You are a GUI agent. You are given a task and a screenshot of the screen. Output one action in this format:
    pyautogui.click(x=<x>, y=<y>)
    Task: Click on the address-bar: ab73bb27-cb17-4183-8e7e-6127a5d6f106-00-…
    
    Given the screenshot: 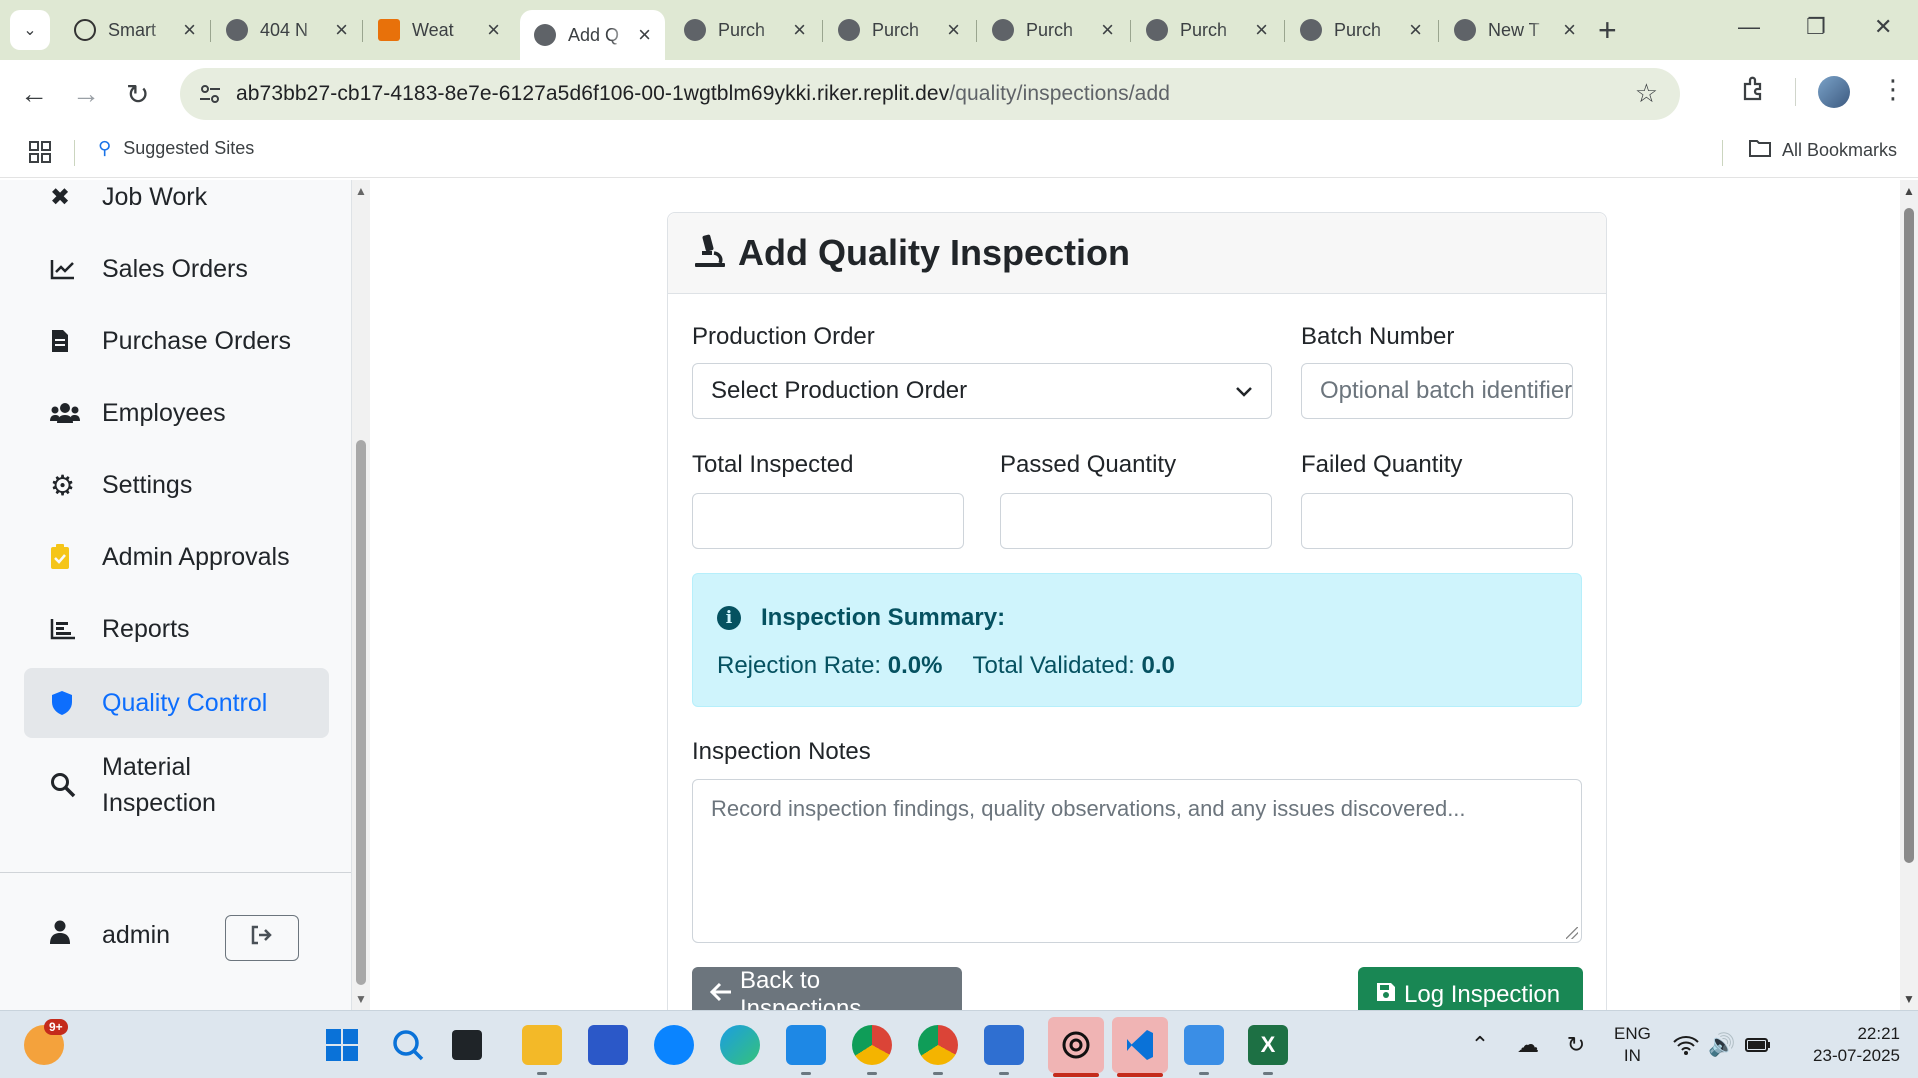 What is the action you would take?
    pyautogui.click(x=930, y=94)
    